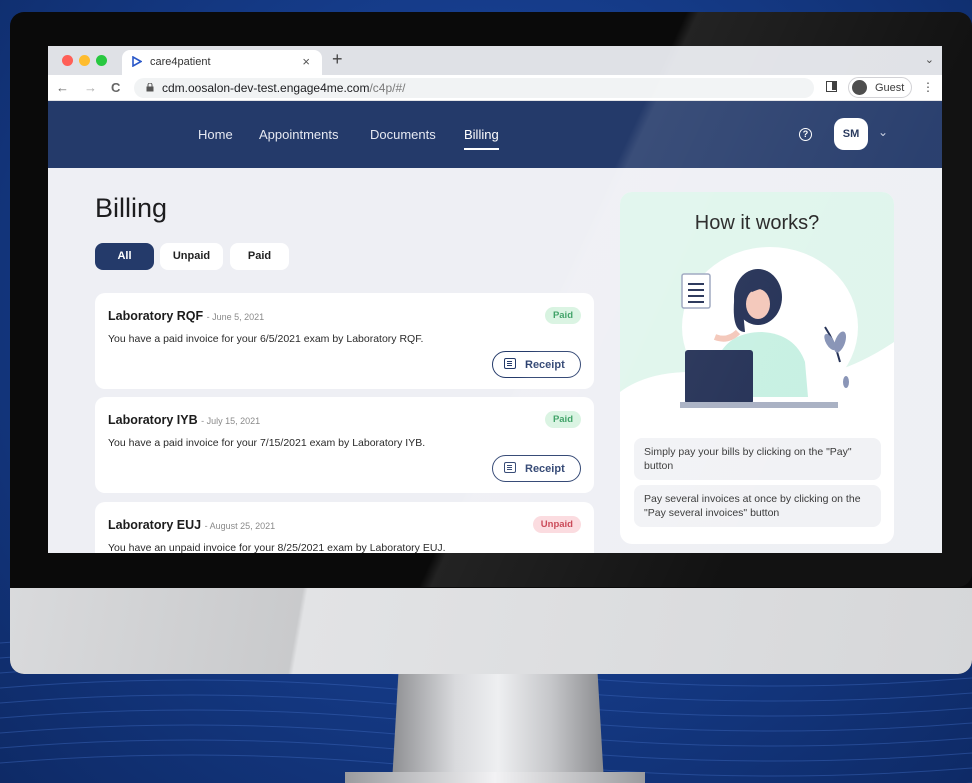 Image resolution: width=972 pixels, height=783 pixels. I want to click on minimize-window-dot, so click(84, 60).